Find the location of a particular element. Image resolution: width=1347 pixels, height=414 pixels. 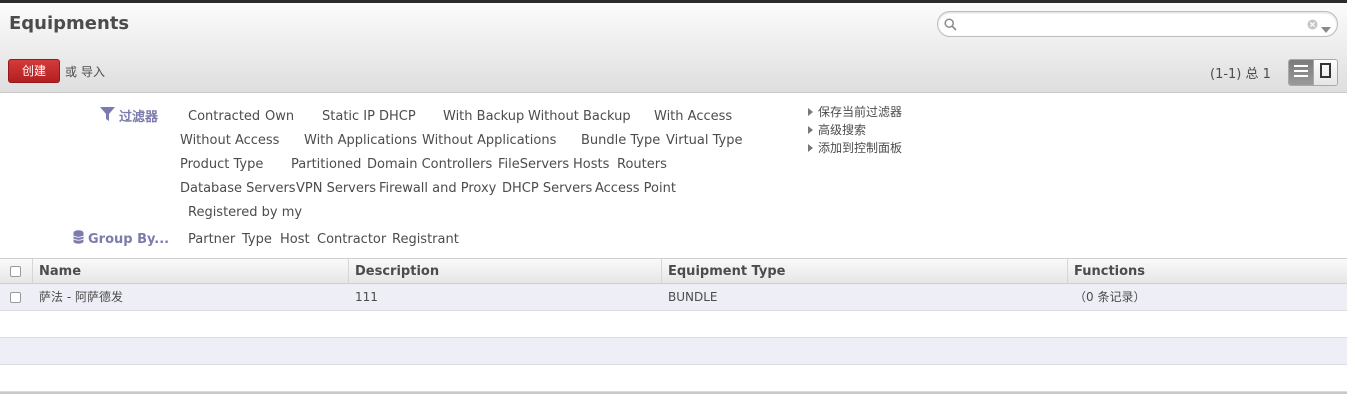

advanced-search-label: 高级搜索 is located at coordinates (842, 130).